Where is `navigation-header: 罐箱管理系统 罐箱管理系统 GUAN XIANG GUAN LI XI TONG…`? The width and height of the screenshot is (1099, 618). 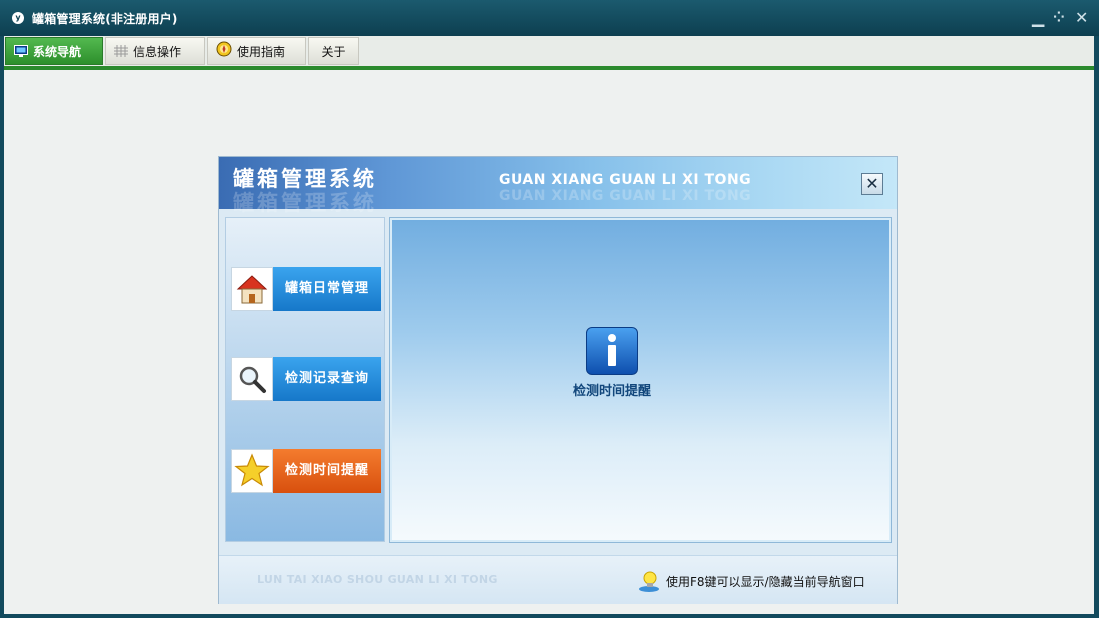 navigation-header: 罐箱管理系统 罐箱管理系统 GUAN XIANG GUAN LI XI TONG… is located at coordinates (558, 186).